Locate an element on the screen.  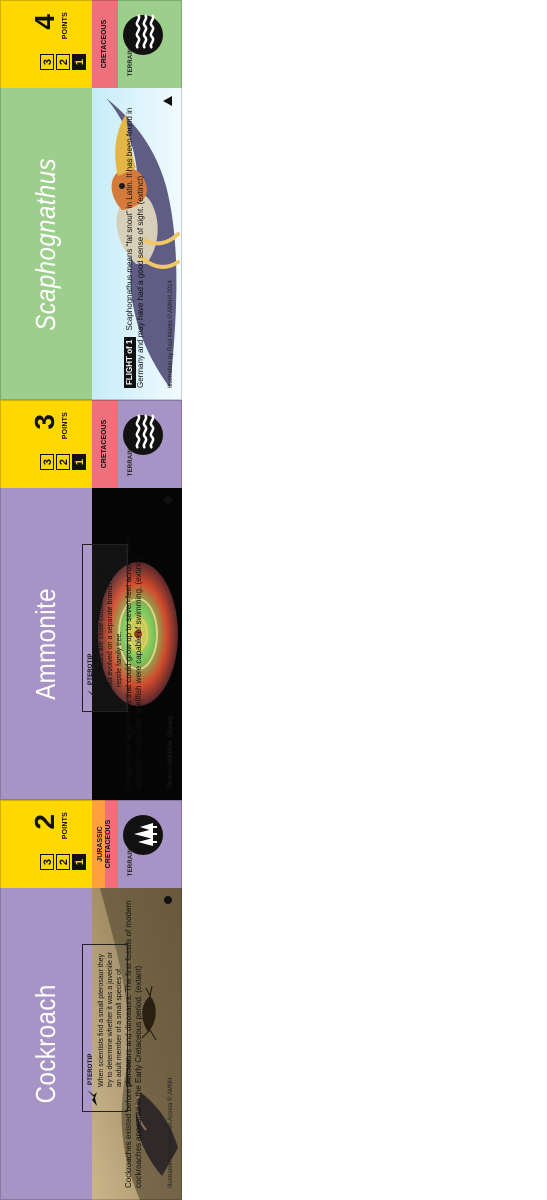
points-box: 3 2 1 2 POINTS is located at coordinates (46, 844).